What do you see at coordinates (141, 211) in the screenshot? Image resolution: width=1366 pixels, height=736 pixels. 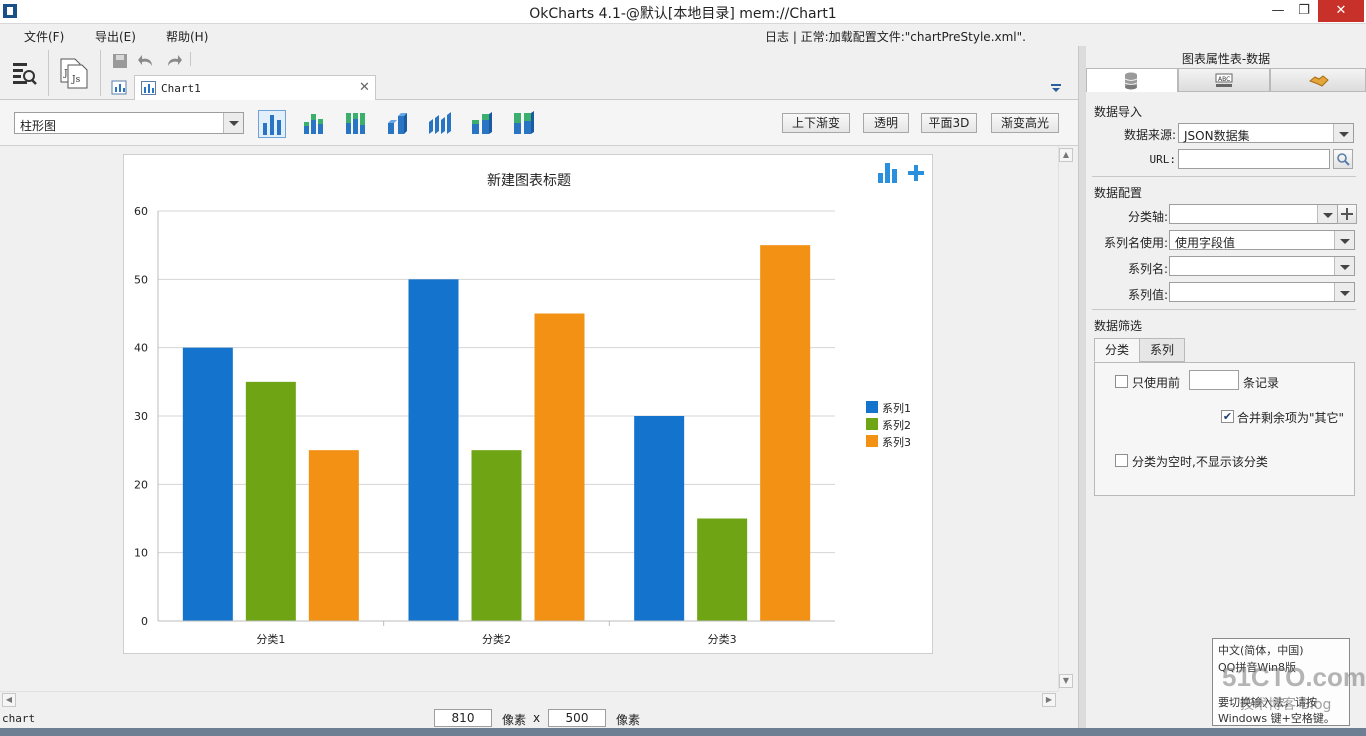 I see `y-tick-label: 60` at bounding box center [141, 211].